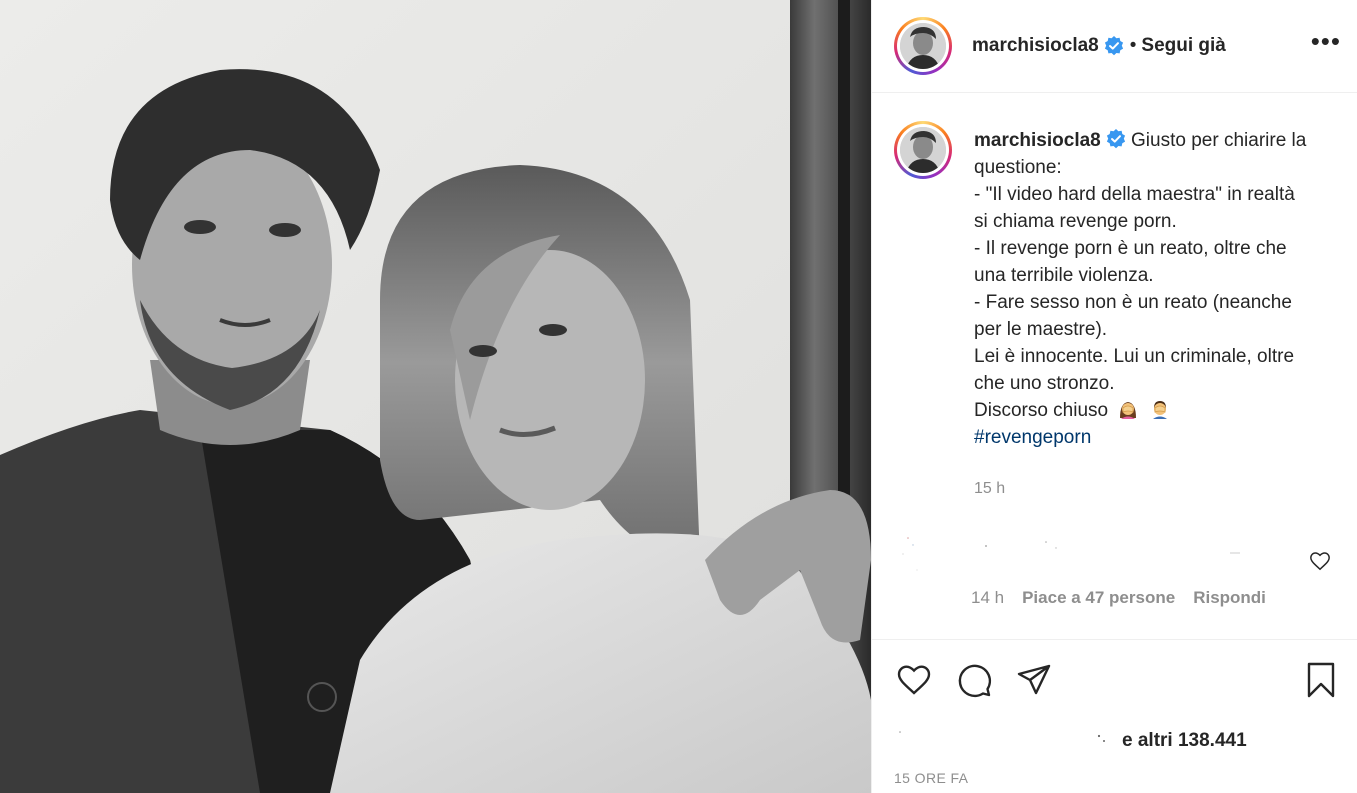 The width and height of the screenshot is (1357, 793). I want to click on caption-line-0: Giusto per chiarire la, so click(1219, 140).